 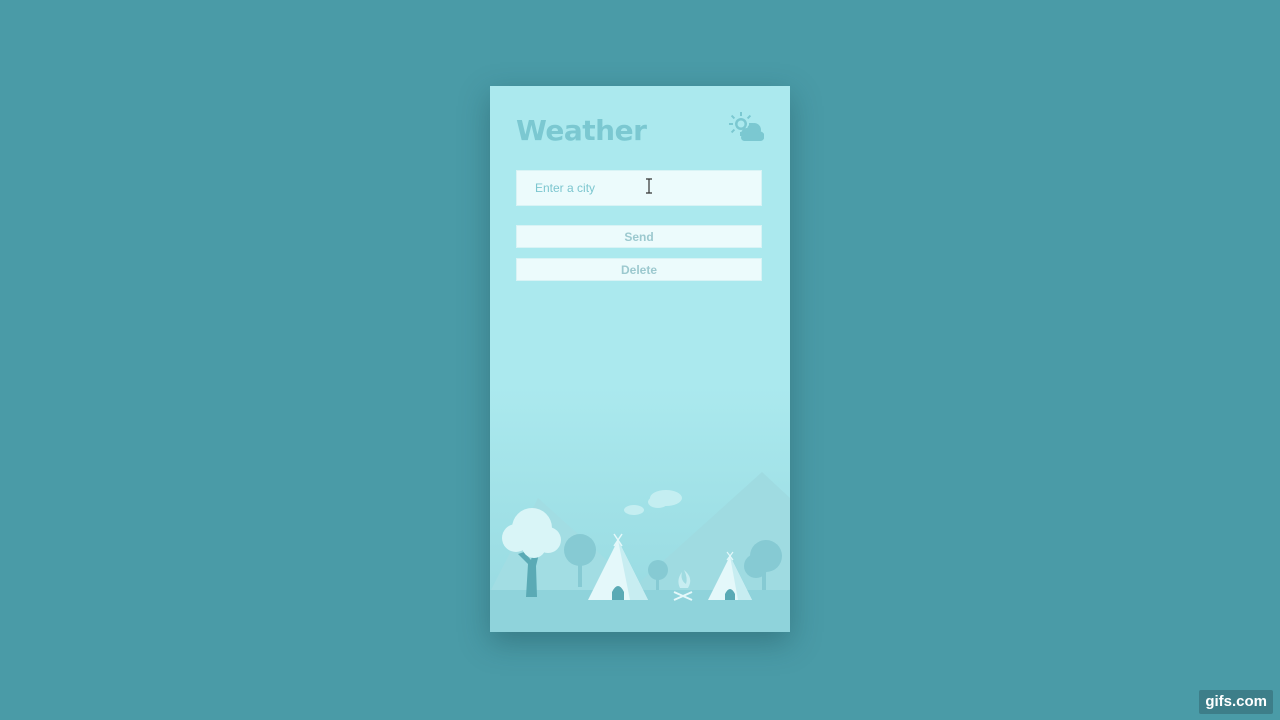 I want to click on delete-button: Delete, so click(x=639, y=269).